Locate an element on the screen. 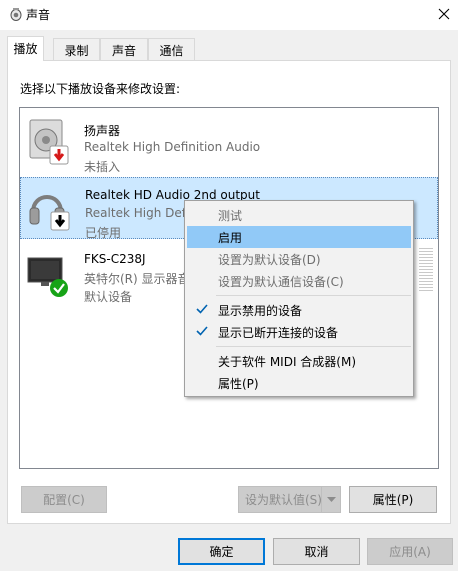 Image resolution: width=458 pixels, height=571 pixels. window-title: 声音 is located at coordinates (38, 15).